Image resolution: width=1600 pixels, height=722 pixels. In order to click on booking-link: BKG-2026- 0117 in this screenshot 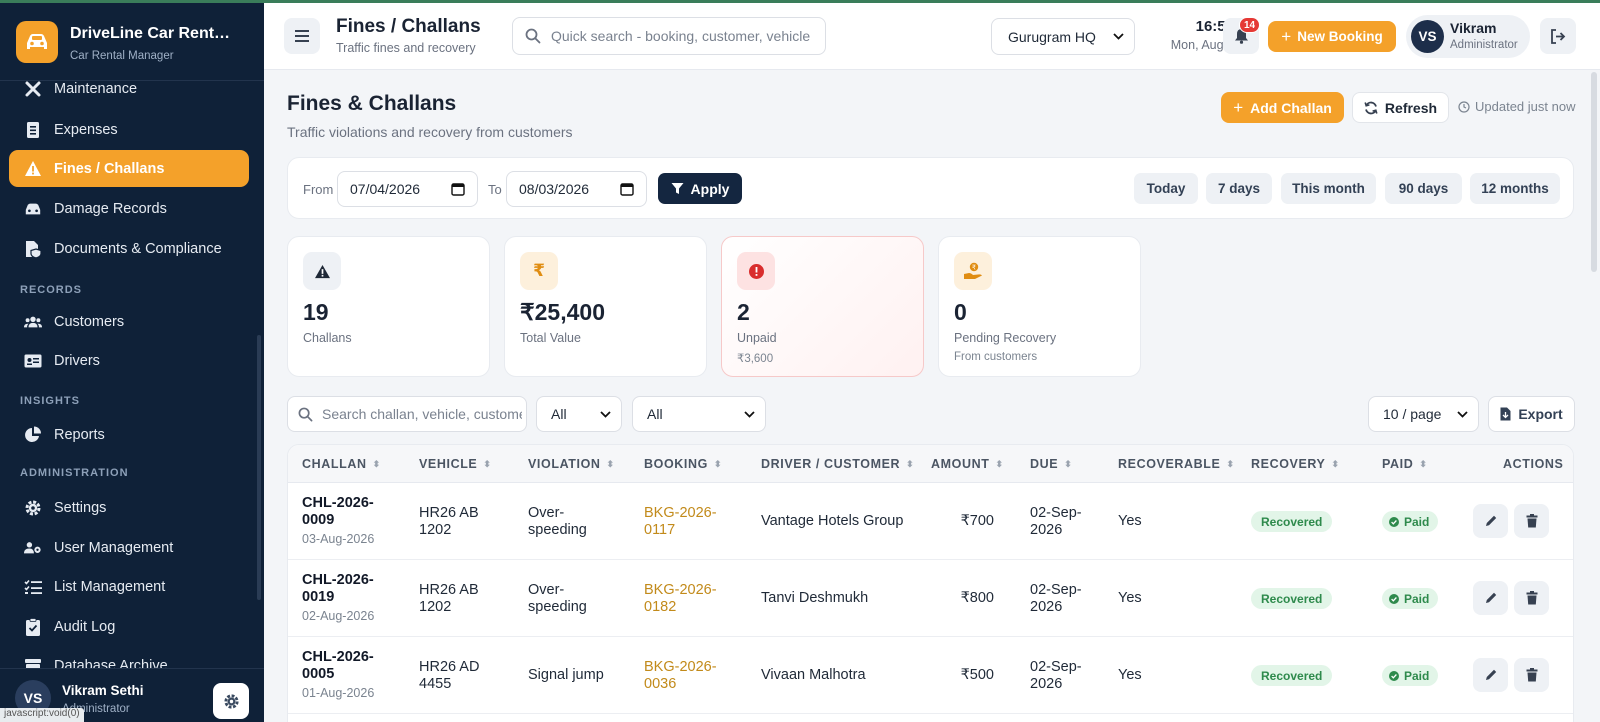, I will do `click(680, 522)`.